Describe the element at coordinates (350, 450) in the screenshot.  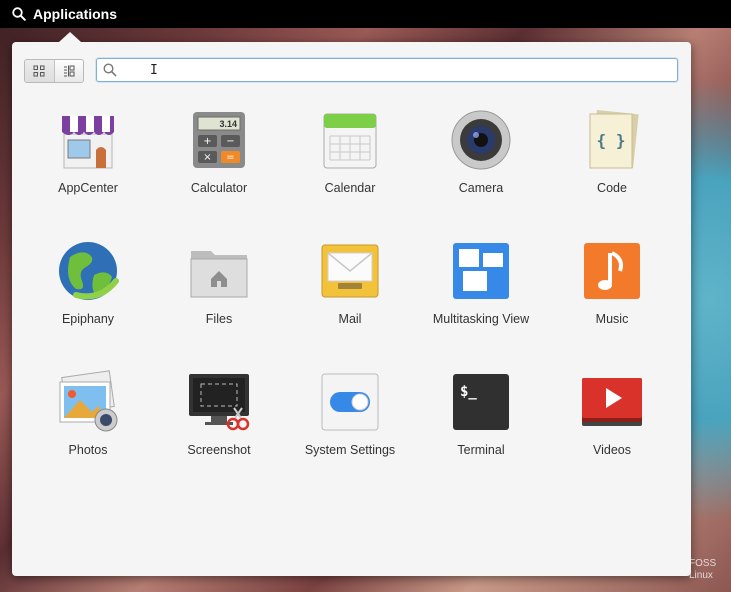
I see `app-label: System Settings` at that location.